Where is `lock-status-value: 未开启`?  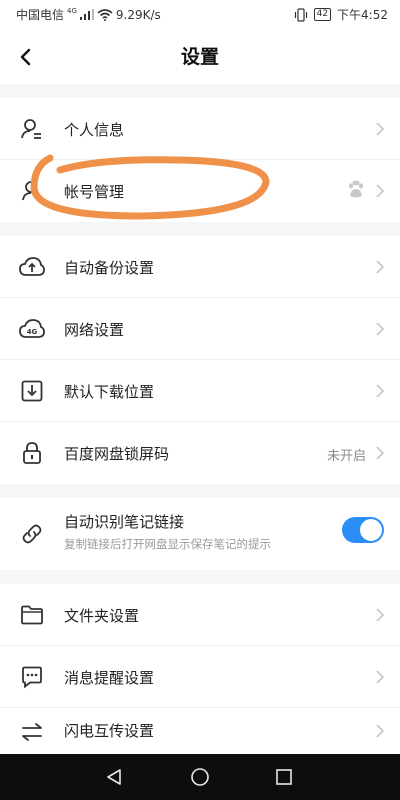 lock-status-value: 未开启 is located at coordinates (346, 456).